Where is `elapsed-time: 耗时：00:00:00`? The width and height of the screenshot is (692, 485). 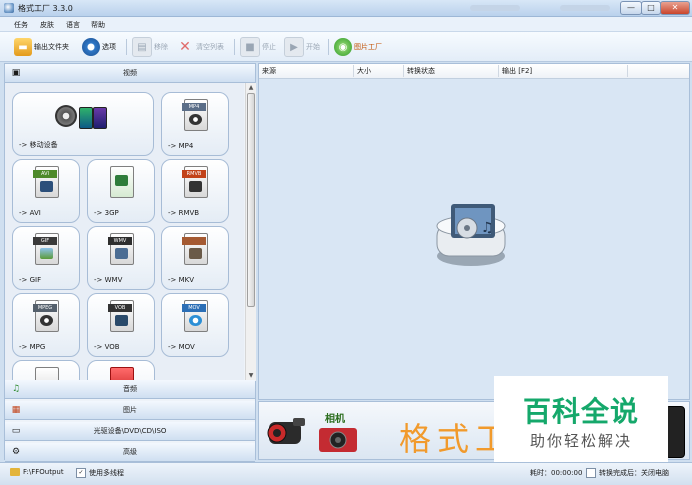 elapsed-time: 耗时：00:00:00 is located at coordinates (556, 473).